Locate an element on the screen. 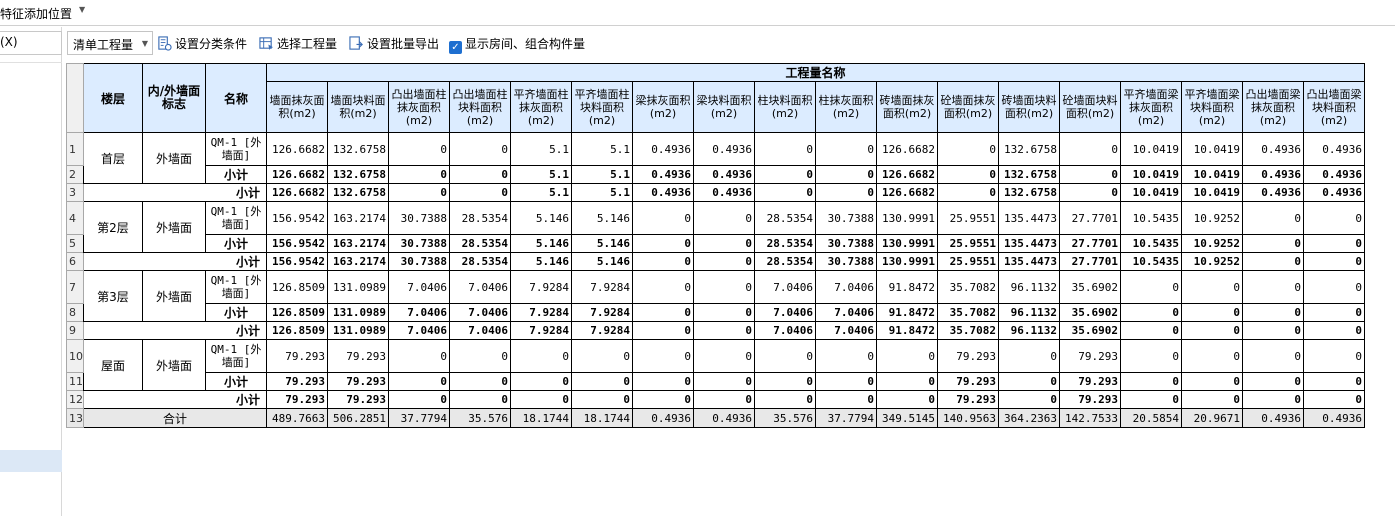 The image size is (1395, 516). value-cell: 35.6902 is located at coordinates (1090, 312).